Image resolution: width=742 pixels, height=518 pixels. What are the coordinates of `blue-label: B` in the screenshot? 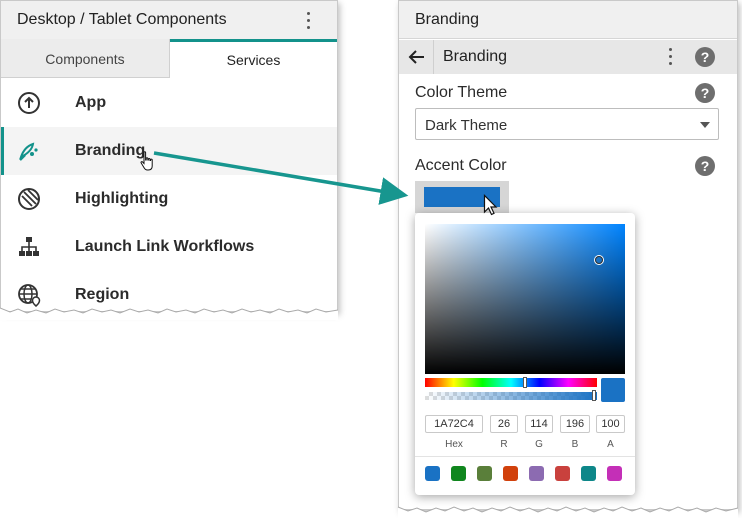 It's located at (575, 444).